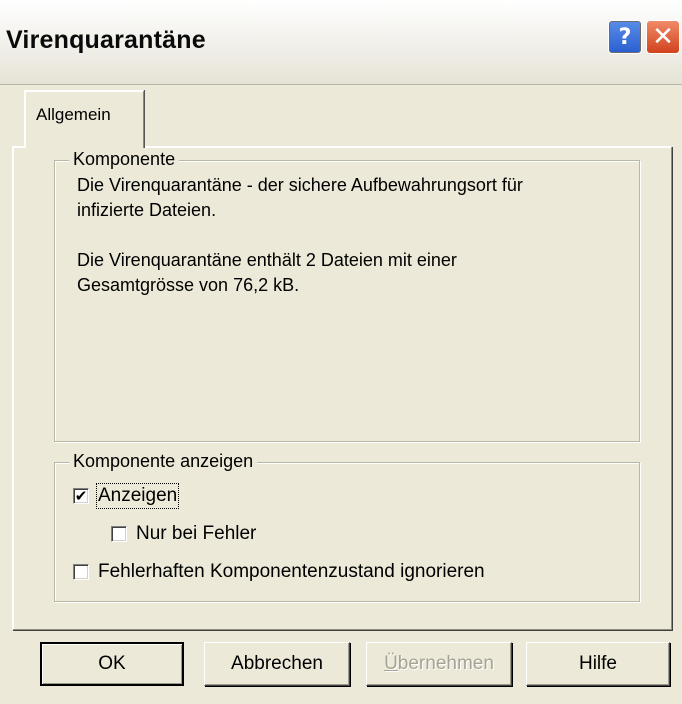 This screenshot has width=682, height=704. Describe the element at coordinates (598, 664) in the screenshot. I see `help-button: Hilfe` at that location.